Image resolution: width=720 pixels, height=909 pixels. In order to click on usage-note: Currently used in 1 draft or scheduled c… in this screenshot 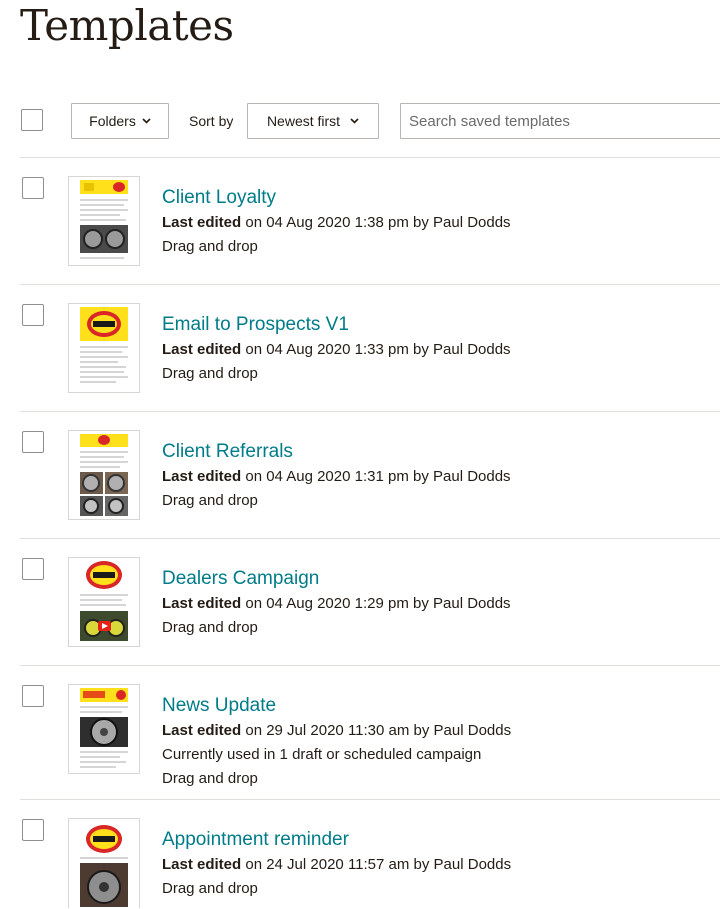, I will do `click(322, 754)`.